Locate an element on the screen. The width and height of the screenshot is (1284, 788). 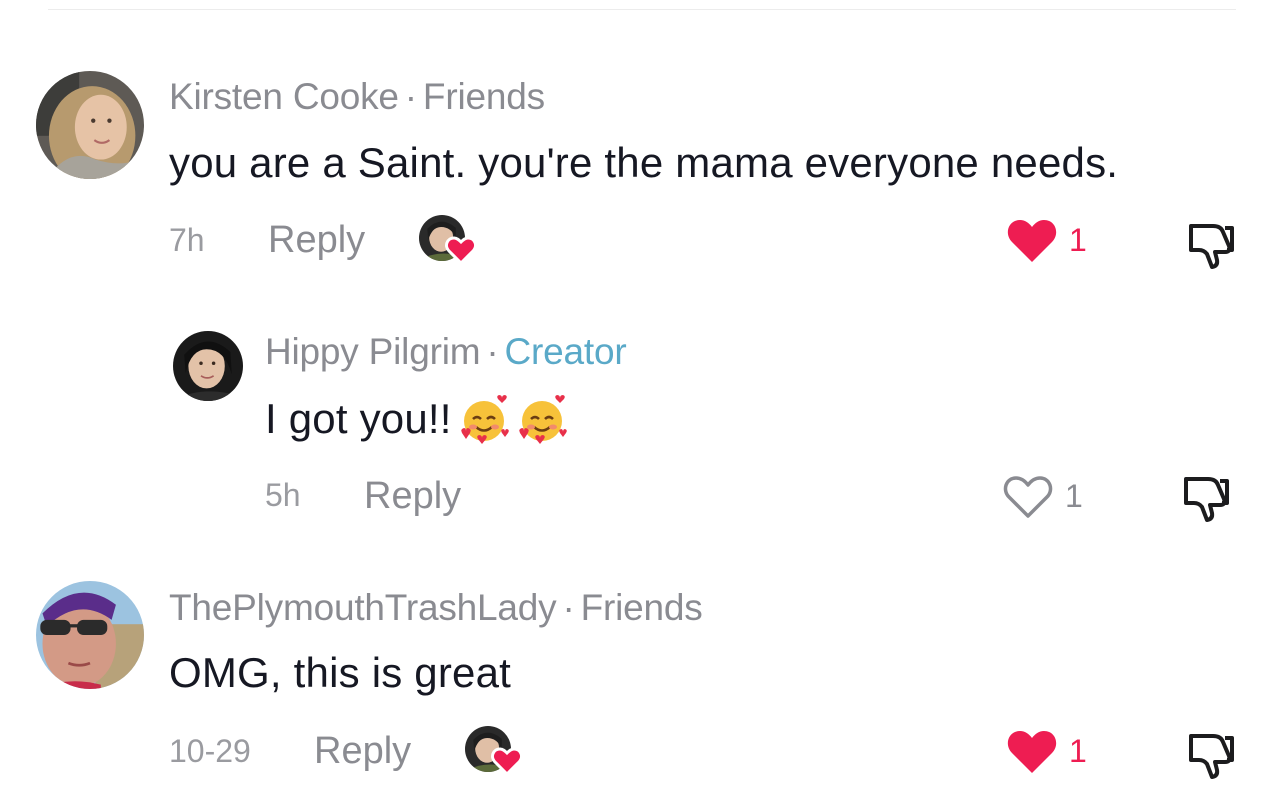
comment-time: 10-29 is located at coordinates (210, 751).